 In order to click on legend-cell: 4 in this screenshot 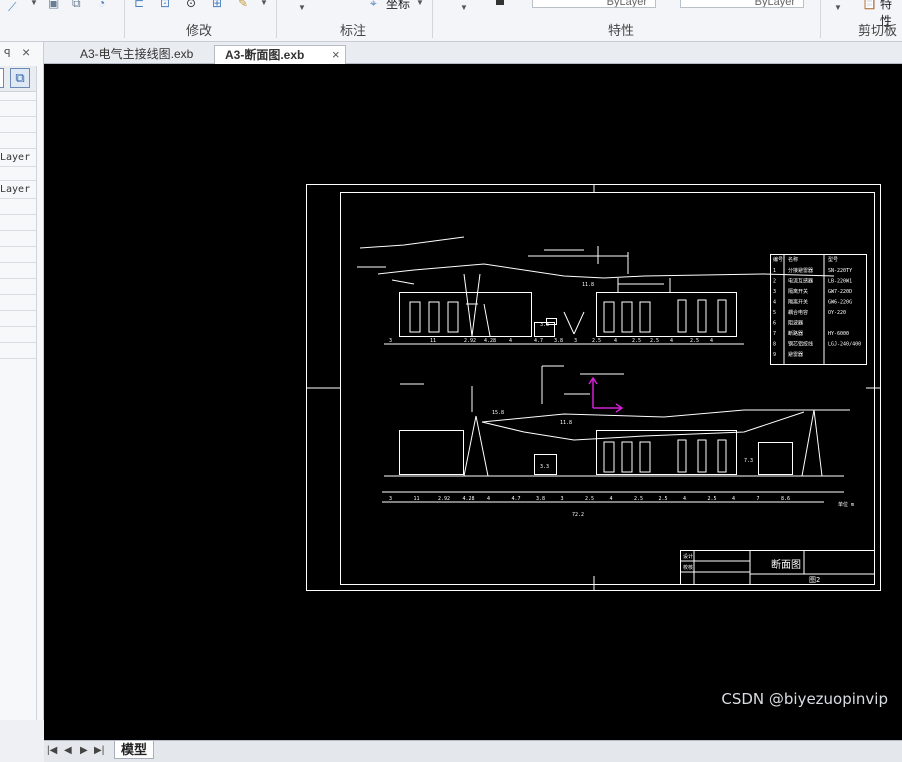, I will do `click(774, 303)`.